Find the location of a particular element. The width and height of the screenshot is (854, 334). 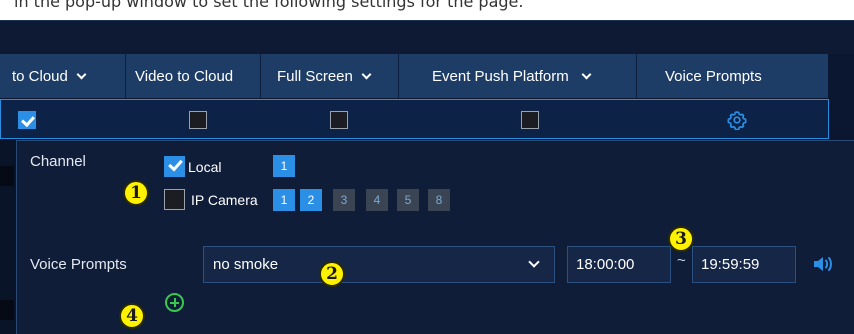

ip-channel-button: 8 is located at coordinates (439, 200).